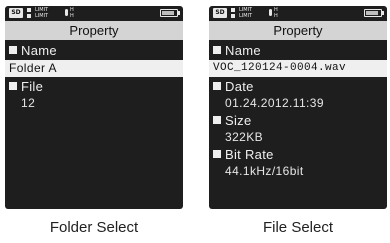  What do you see at coordinates (298, 86) in the screenshot?
I see `field-label-date: Date` at bounding box center [298, 86].